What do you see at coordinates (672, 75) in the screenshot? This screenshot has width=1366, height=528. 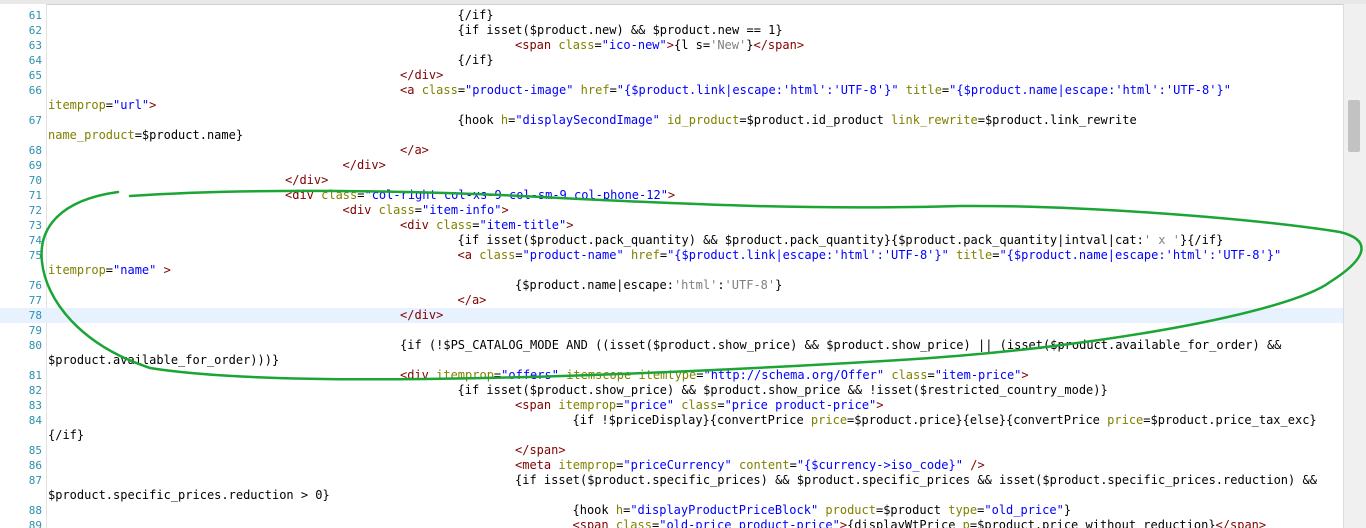 I see `code-line: 65 </div>` at bounding box center [672, 75].